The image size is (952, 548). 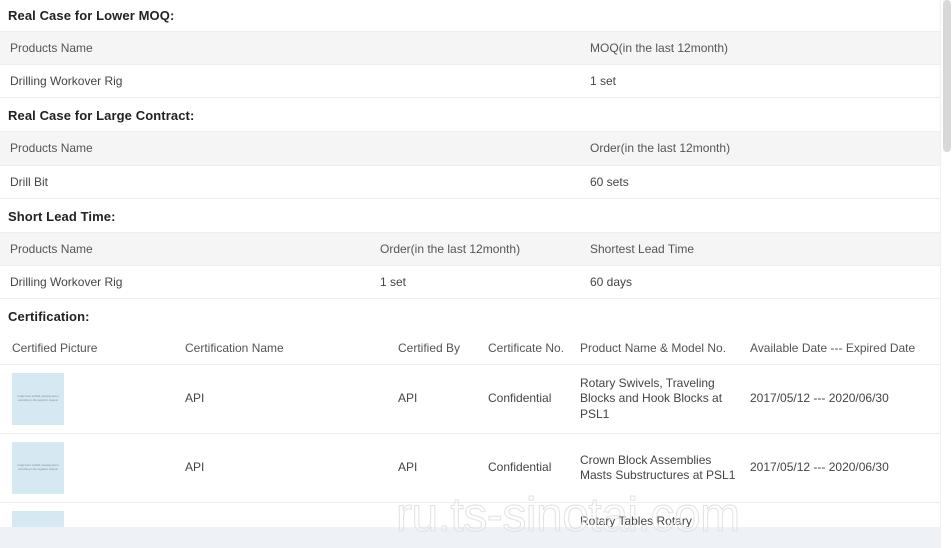 I want to click on column-header-certified-by: Certified By, so click(x=443, y=349).